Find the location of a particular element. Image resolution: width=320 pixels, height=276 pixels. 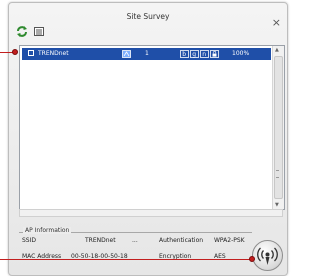

lock-icon is located at coordinates (214, 54).